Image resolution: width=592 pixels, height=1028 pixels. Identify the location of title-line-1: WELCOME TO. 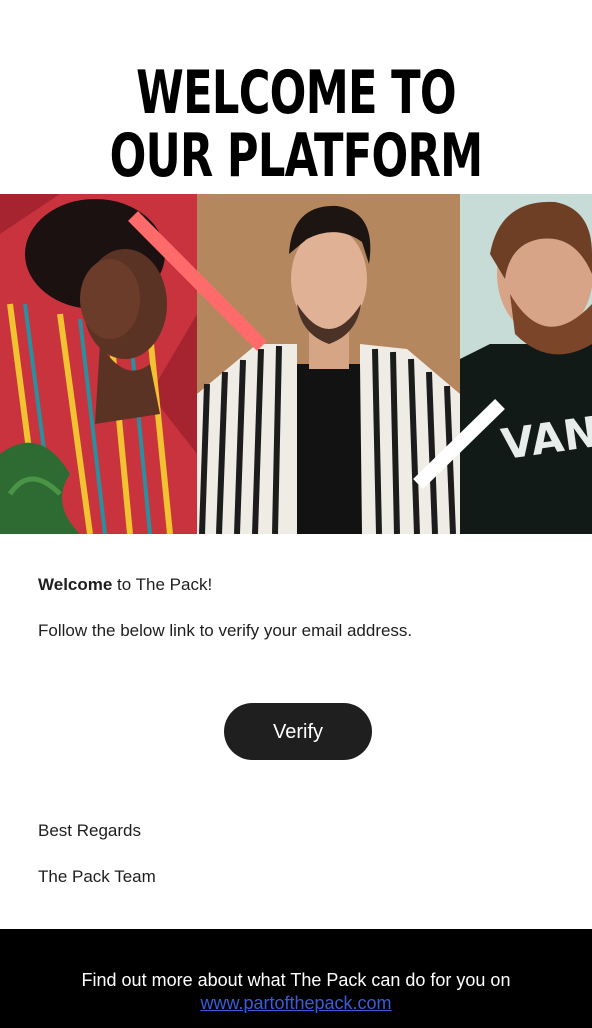
(296, 93).